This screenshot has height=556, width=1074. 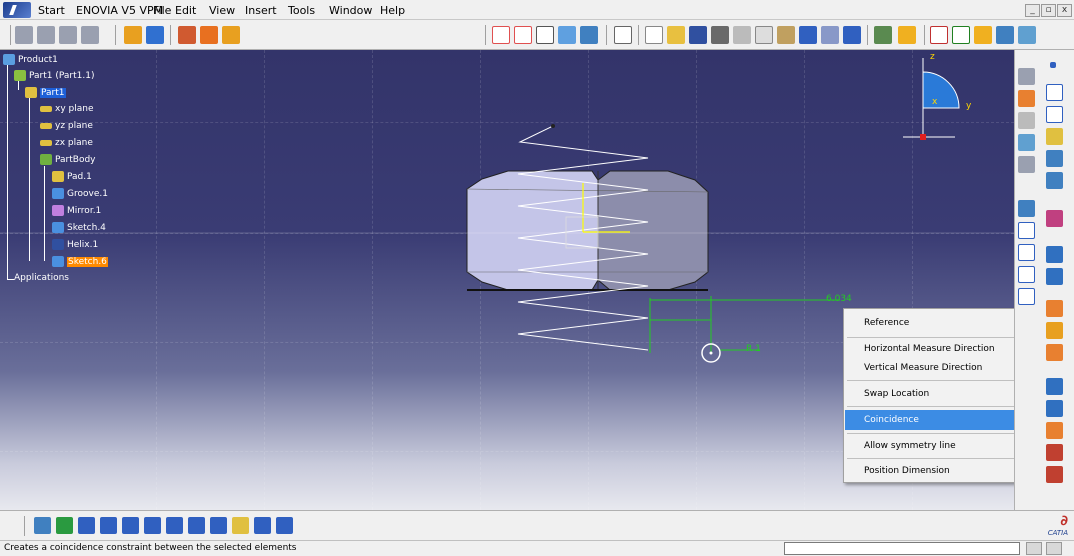 What do you see at coordinates (54, 75) in the screenshot?
I see `tree-item-part-instance: Part1 (Part1.1)` at bounding box center [54, 75].